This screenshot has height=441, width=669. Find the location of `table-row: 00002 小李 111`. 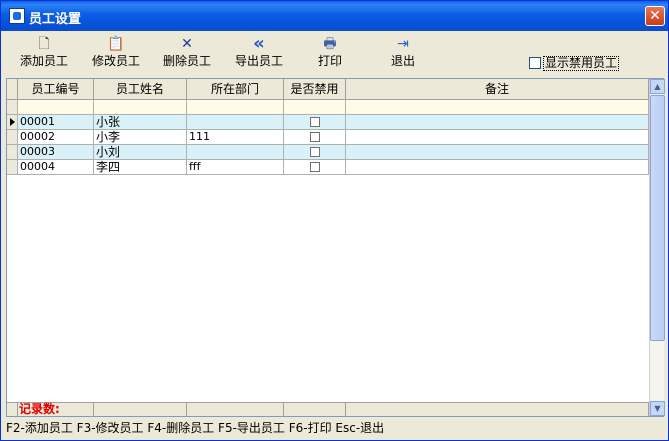

table-row: 00002 小李 111 is located at coordinates (328, 137).